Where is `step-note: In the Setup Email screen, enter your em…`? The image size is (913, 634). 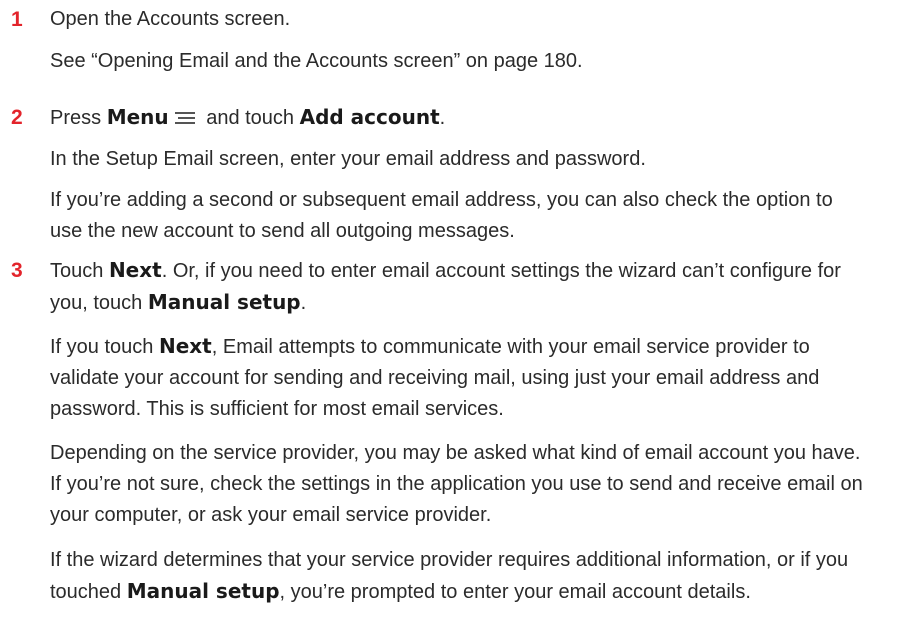 step-note: In the Setup Email screen, enter your em… is located at coordinates (348, 159).